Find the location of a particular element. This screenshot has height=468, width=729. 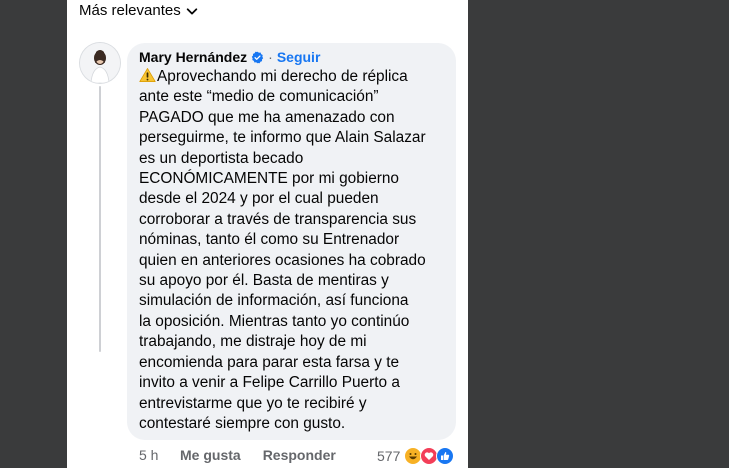

comment-line: es un deportista becado is located at coordinates (221, 158).